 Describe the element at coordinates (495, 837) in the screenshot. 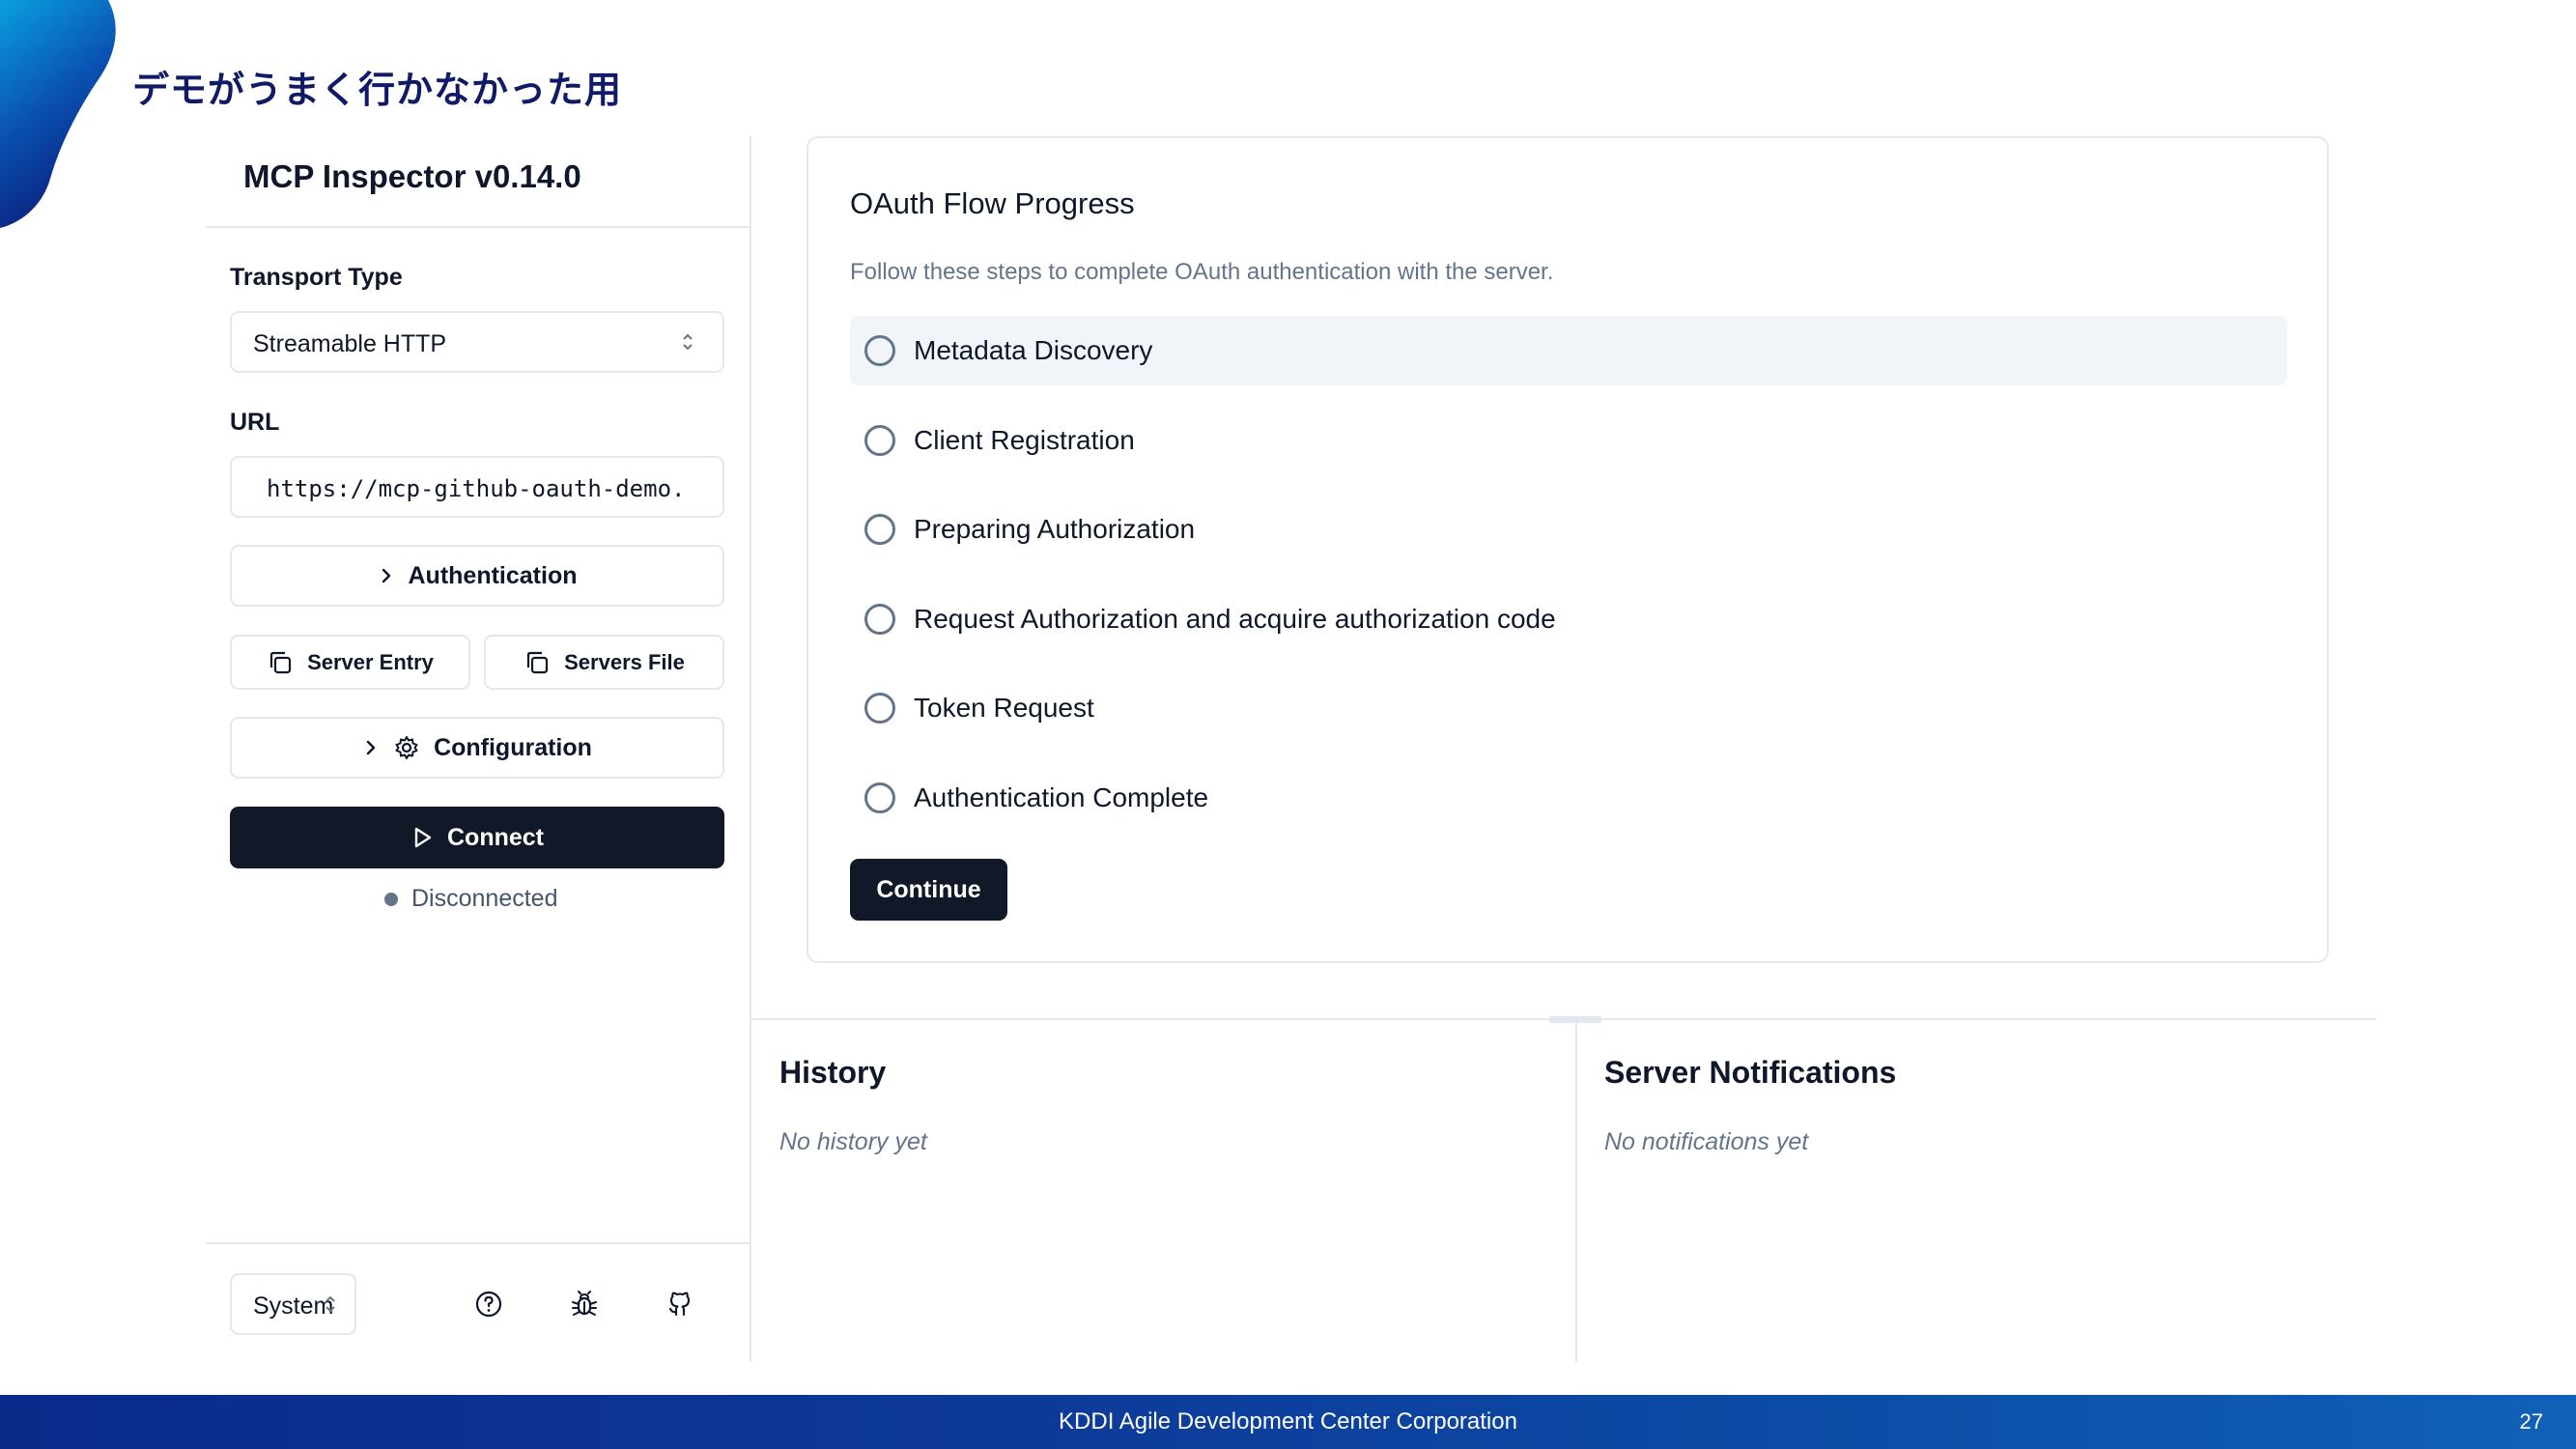

I see `connect-label: Connect` at that location.